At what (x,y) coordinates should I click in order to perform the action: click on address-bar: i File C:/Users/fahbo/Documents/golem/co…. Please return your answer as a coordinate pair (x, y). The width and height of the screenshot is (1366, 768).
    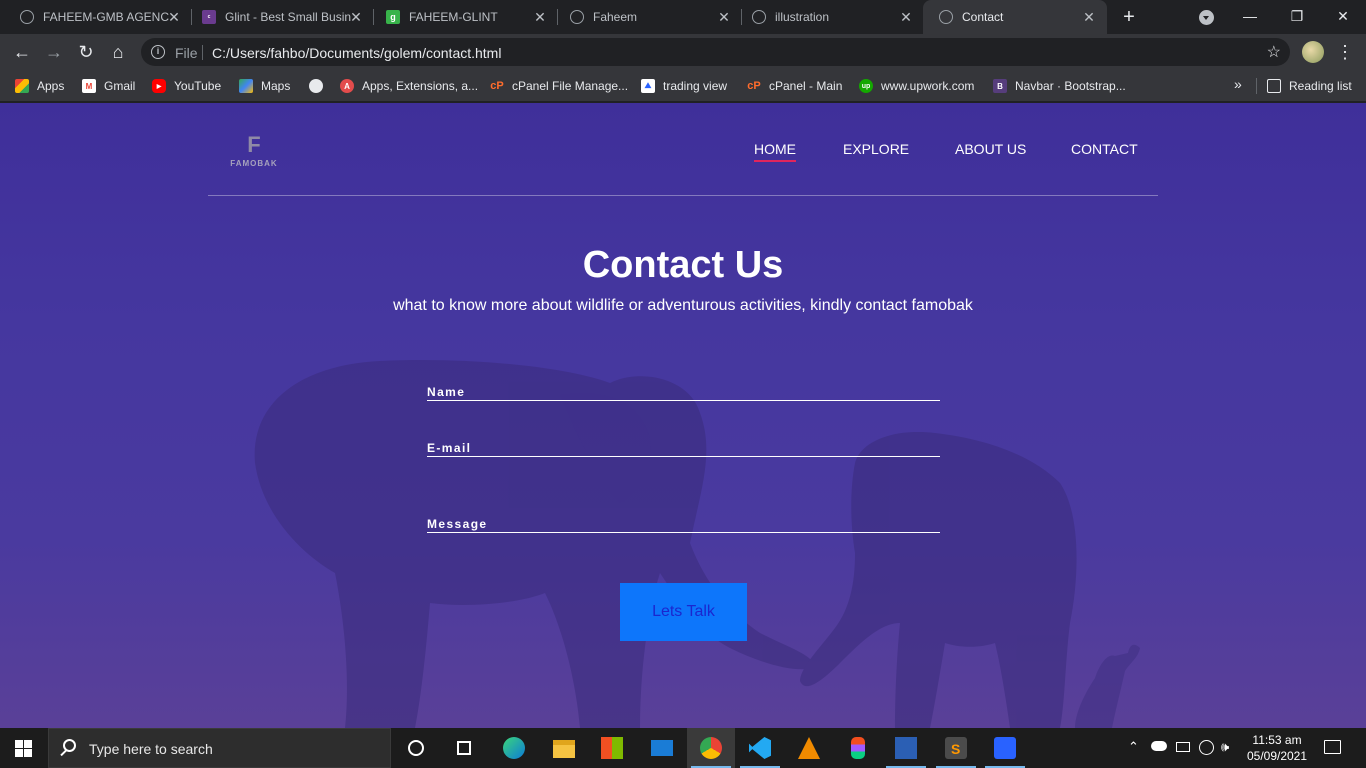
    Looking at the image, I should click on (715, 52).